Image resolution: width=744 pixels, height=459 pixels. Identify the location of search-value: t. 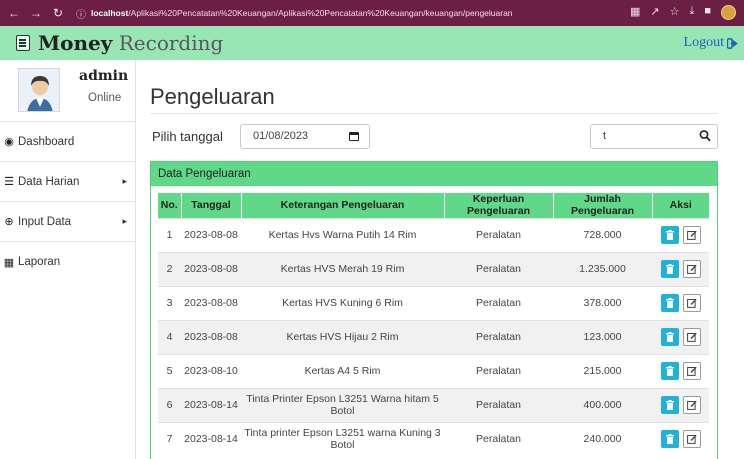
(605, 136).